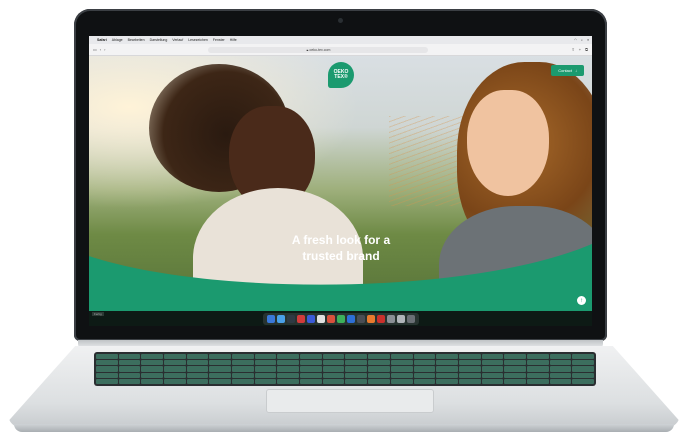  Describe the element at coordinates (567, 70) in the screenshot. I see `contact-button: Contact ↓` at that location.